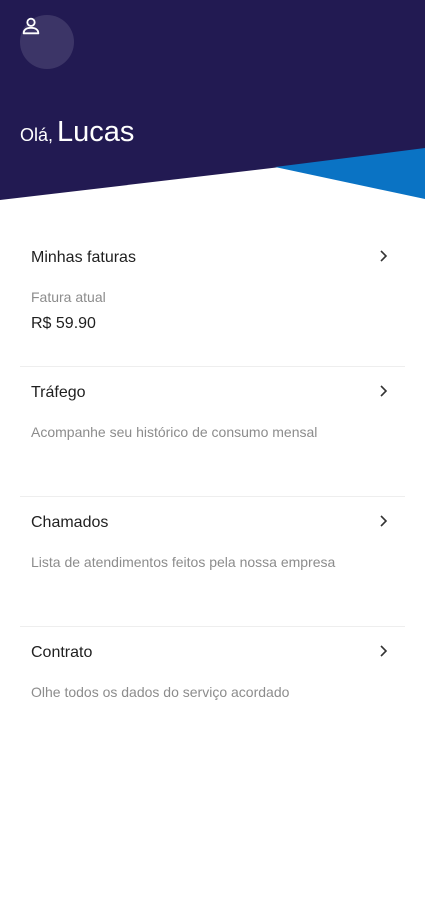  What do you see at coordinates (58, 392) in the screenshot?
I see `menu-item-title: Tráfego` at bounding box center [58, 392].